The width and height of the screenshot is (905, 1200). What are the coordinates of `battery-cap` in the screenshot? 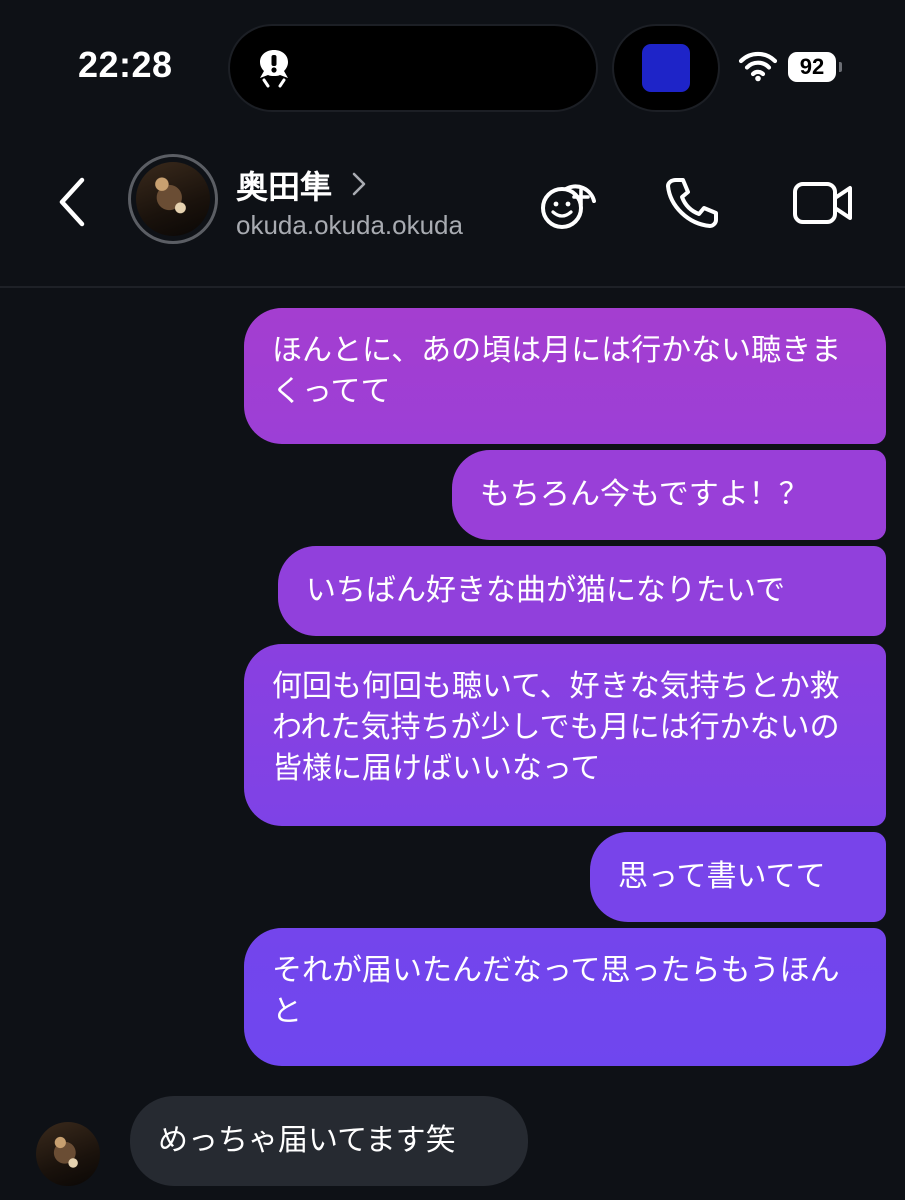 It's located at (840, 67).